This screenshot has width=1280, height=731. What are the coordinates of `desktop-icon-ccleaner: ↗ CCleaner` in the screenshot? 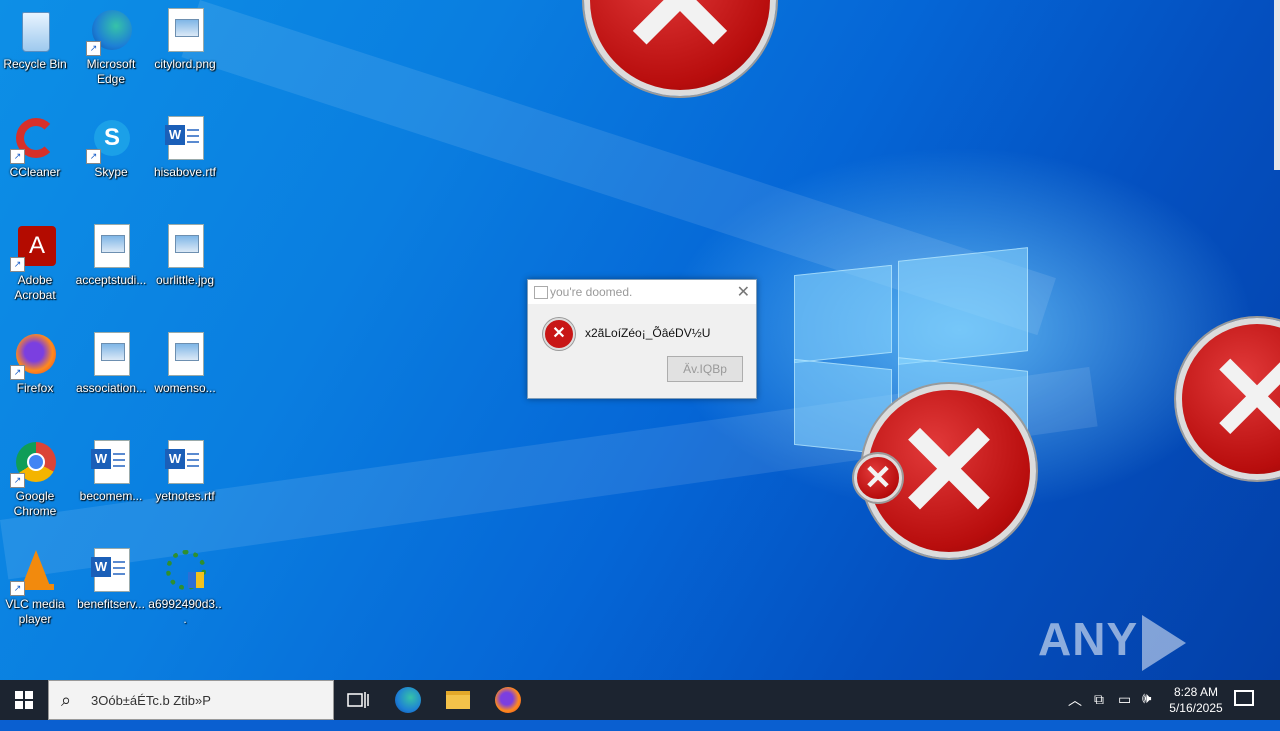 It's located at (37, 148).